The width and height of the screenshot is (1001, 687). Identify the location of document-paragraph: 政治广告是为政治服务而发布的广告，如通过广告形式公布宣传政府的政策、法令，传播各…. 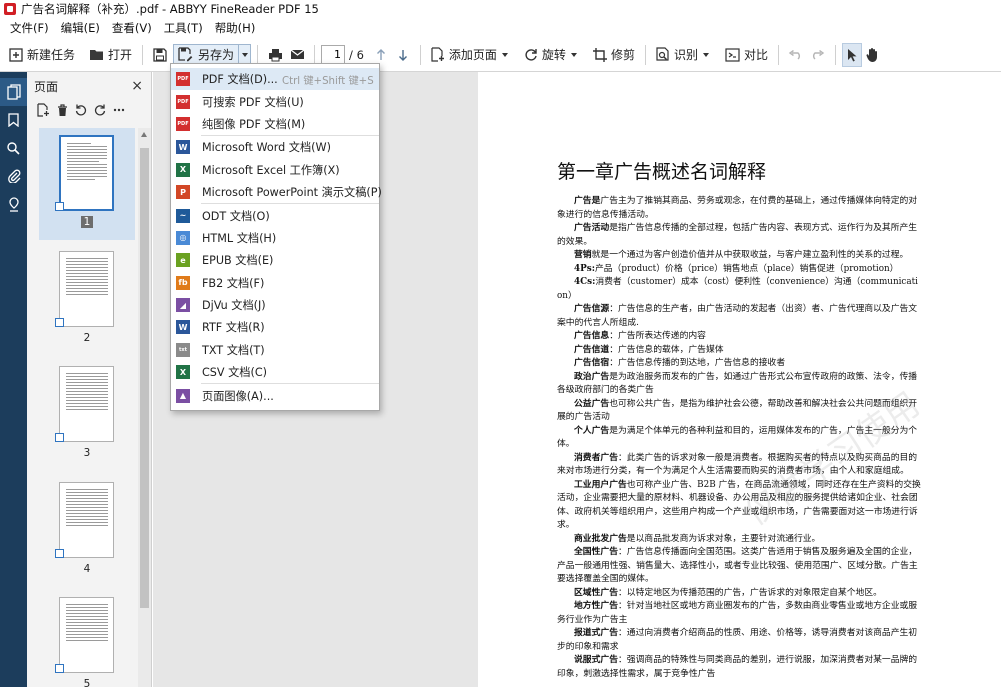
(740, 384).